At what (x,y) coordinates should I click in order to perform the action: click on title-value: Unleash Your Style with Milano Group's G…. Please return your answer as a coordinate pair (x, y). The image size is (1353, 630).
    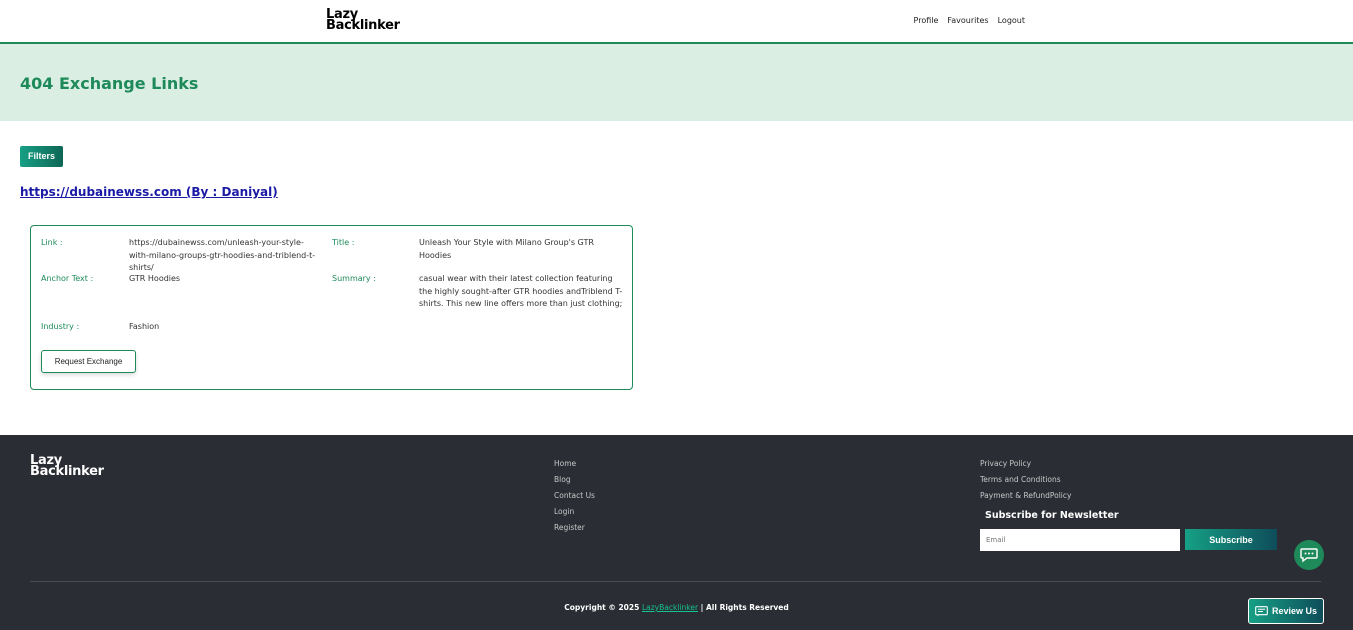
    Looking at the image, I should click on (506, 249).